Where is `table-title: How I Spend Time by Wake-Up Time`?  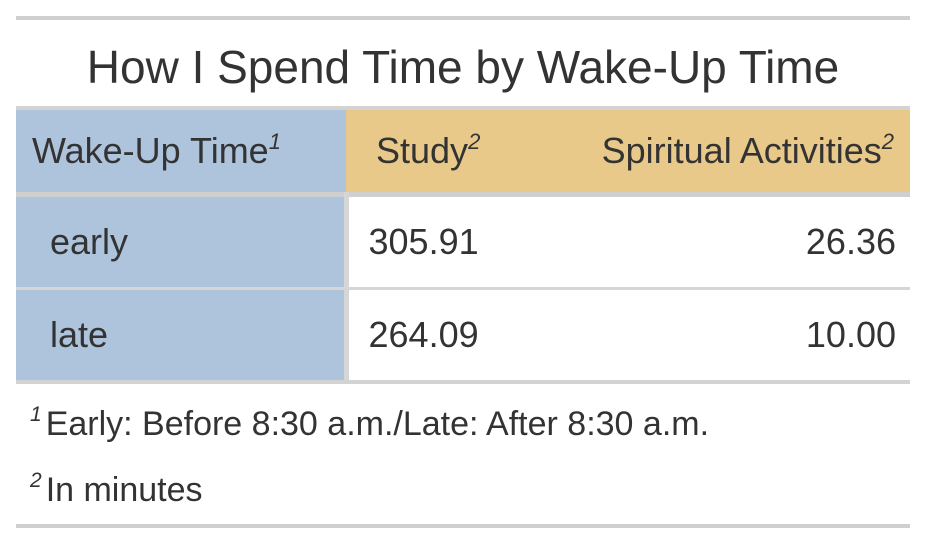
table-title: How I Spend Time by Wake-Up Time is located at coordinates (463, 67).